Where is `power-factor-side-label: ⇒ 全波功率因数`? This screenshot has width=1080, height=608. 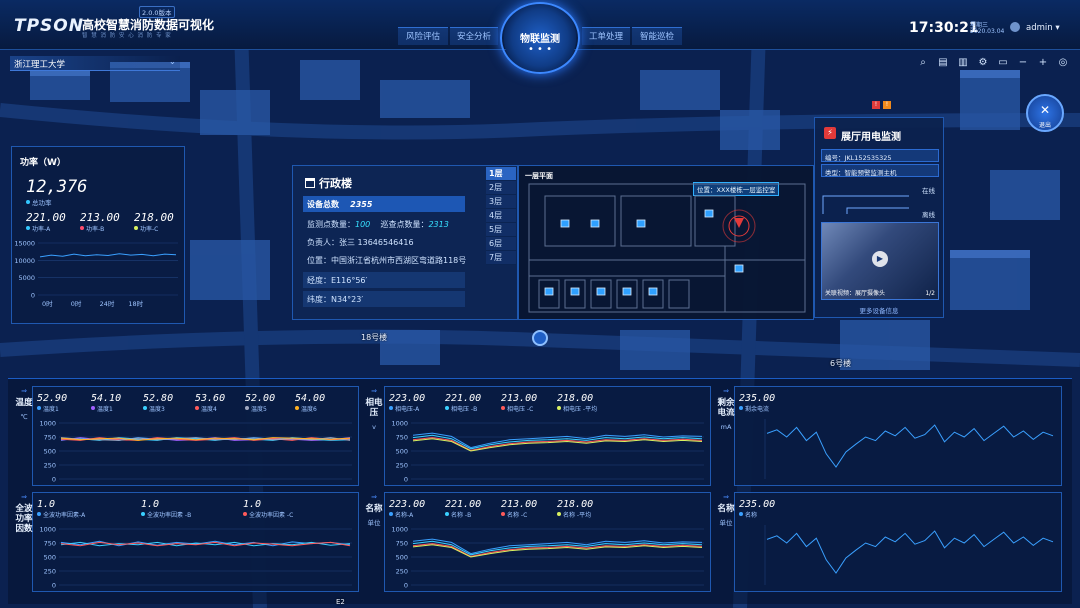
power-factor-side-label: ⇒ 全波功率因数 is located at coordinates (24, 513).